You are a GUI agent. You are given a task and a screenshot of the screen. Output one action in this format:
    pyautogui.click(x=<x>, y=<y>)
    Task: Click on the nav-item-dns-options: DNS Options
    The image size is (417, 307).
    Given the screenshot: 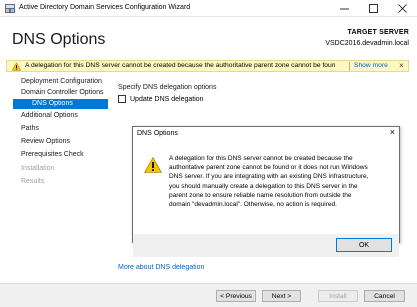 What is the action you would take?
    pyautogui.click(x=60, y=104)
    